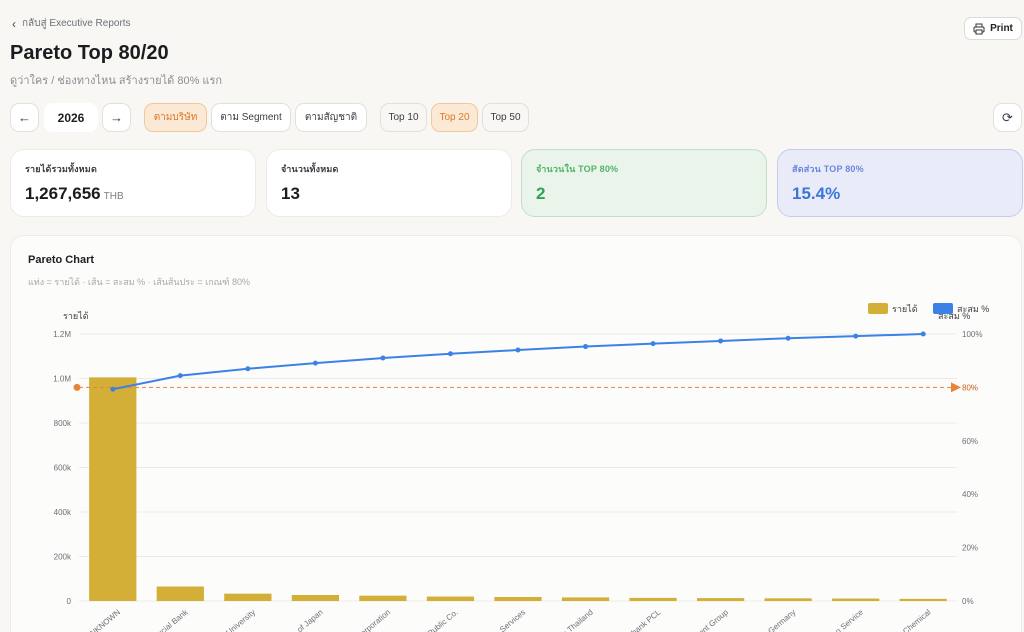 The height and width of the screenshot is (632, 1024). Describe the element at coordinates (310, 169) in the screenshot. I see `kpi-label: จำนวนทั้งหมด` at that location.